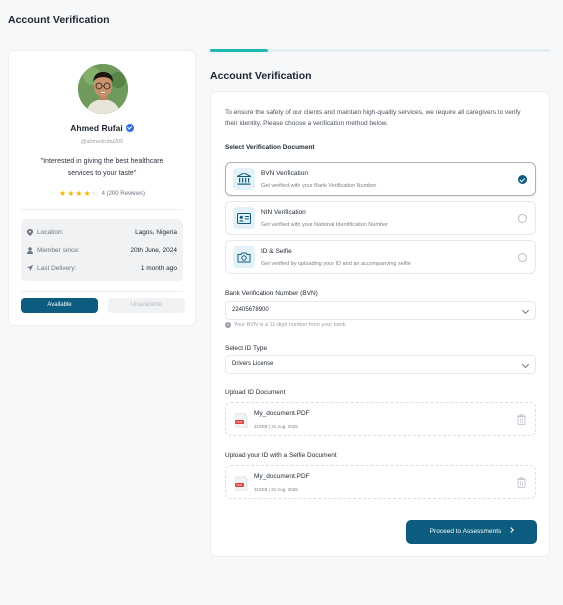 The width and height of the screenshot is (563, 605). What do you see at coordinates (380, 419) in the screenshot?
I see `upload-id-box: PDF My_document.PDF 310KB | 31 Aug, 2025` at bounding box center [380, 419].